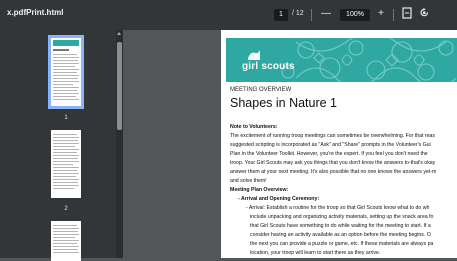 This screenshot has height=261, width=457. What do you see at coordinates (119, 144) in the screenshot?
I see `sidebar-scrollbar` at bounding box center [119, 144].